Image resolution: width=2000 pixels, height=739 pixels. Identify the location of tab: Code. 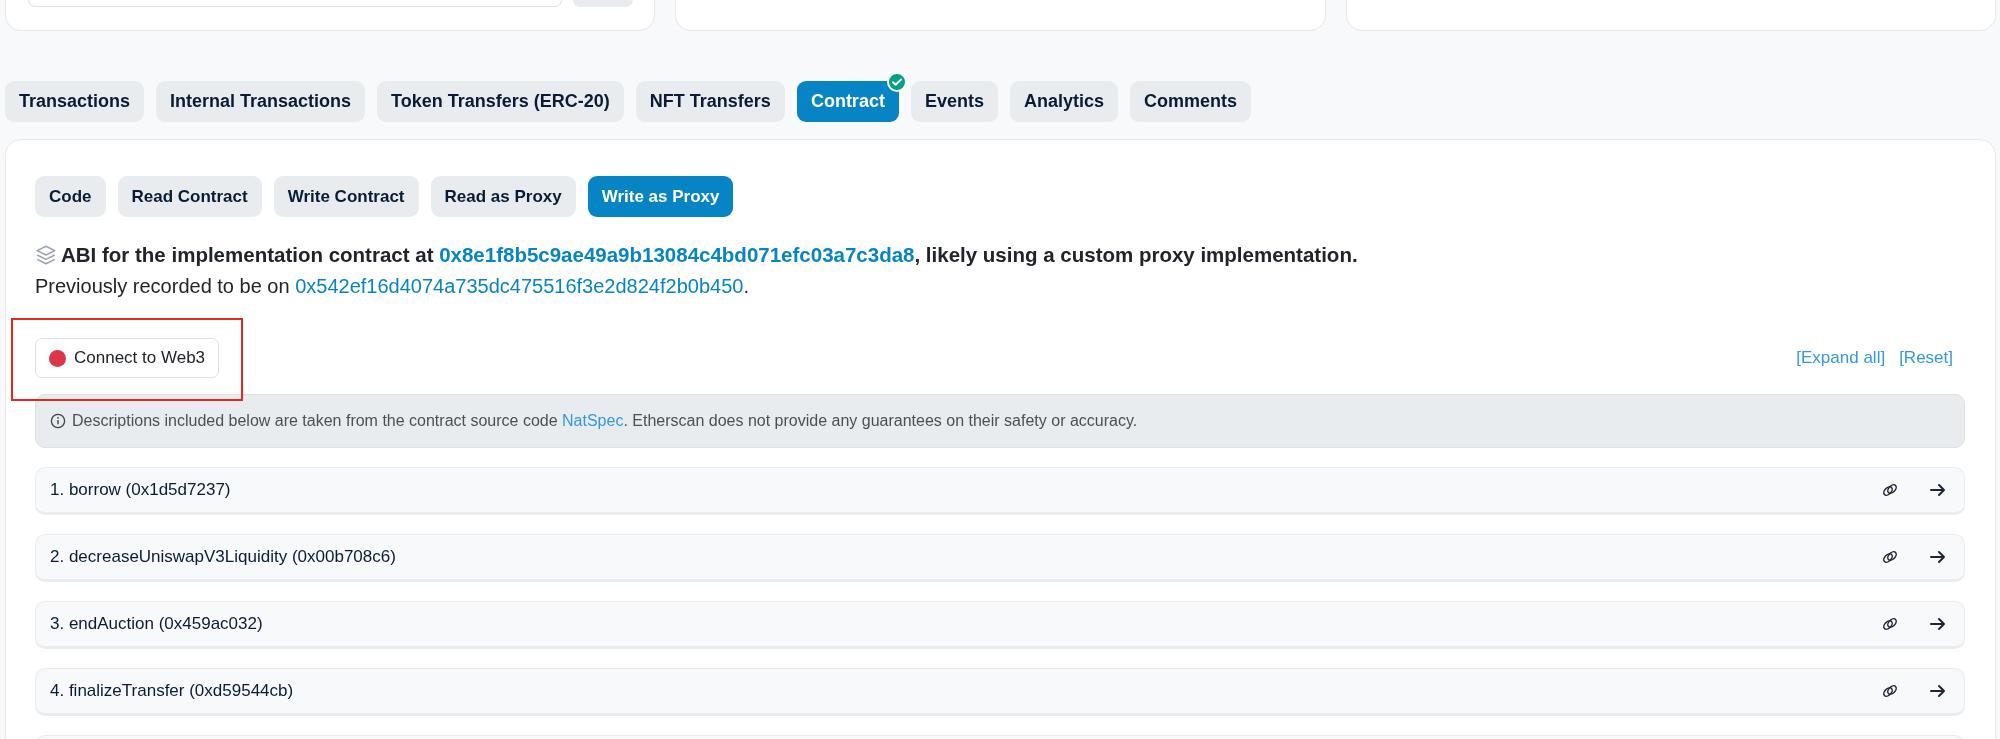
(70, 196).